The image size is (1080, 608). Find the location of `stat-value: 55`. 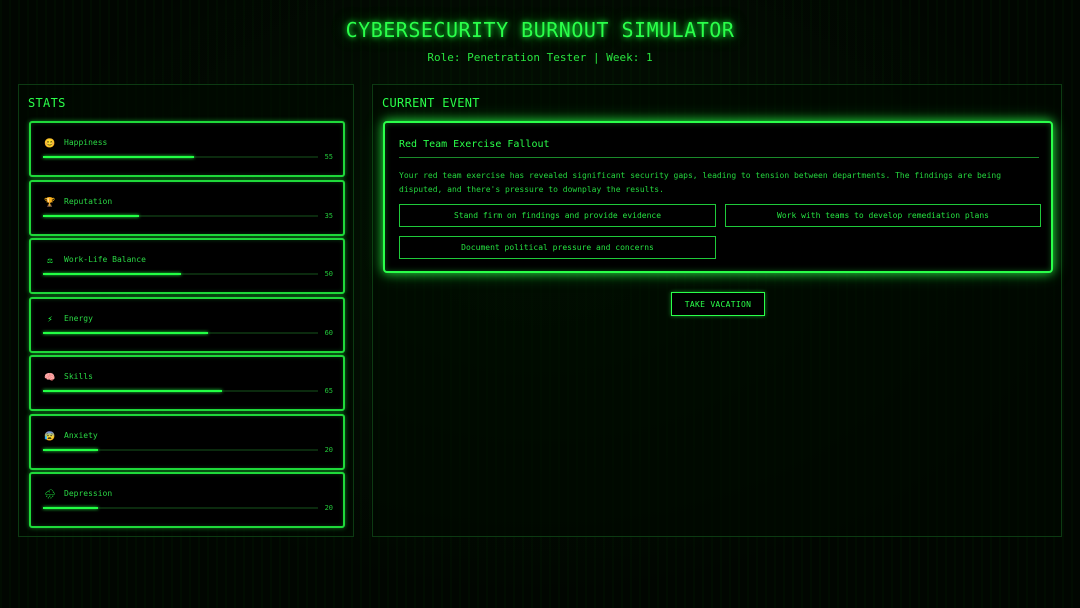

stat-value: 55 is located at coordinates (328, 157).